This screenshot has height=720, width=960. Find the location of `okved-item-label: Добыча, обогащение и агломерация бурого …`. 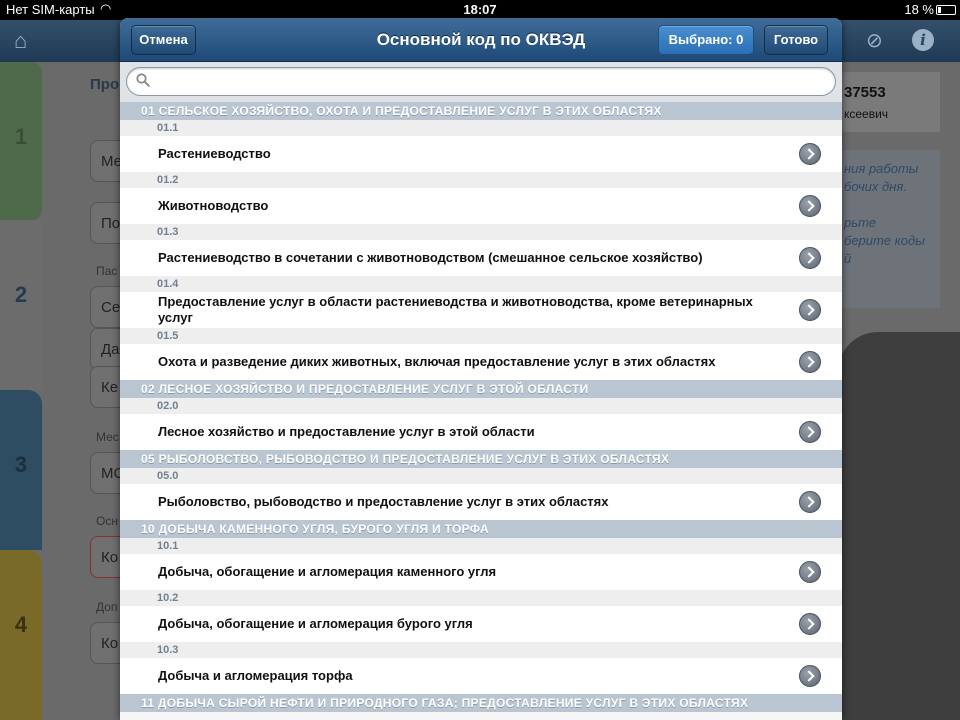

okved-item-label: Добыча, обогащение и агломерация бурого … is located at coordinates (315, 623).